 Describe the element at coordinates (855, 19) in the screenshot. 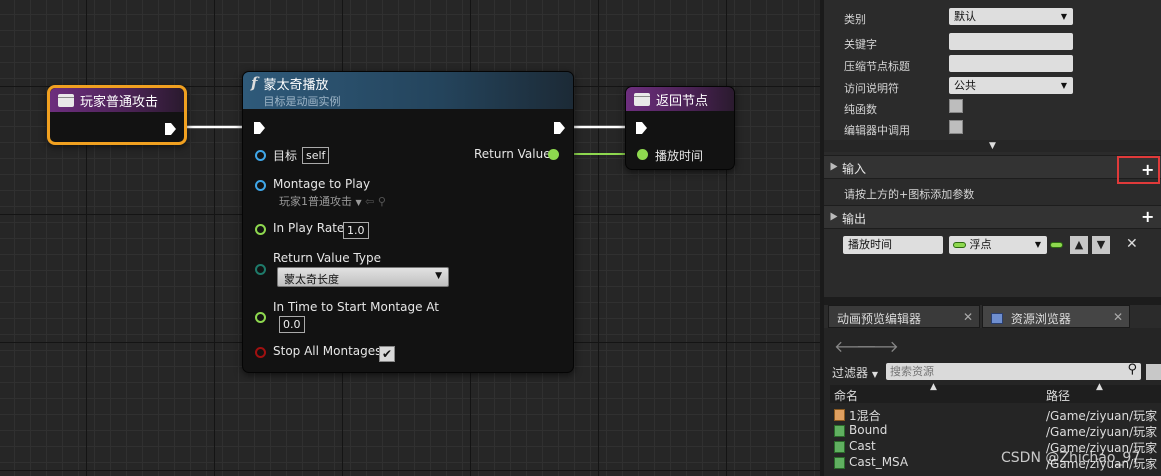

I see `category-label: 类别` at that location.